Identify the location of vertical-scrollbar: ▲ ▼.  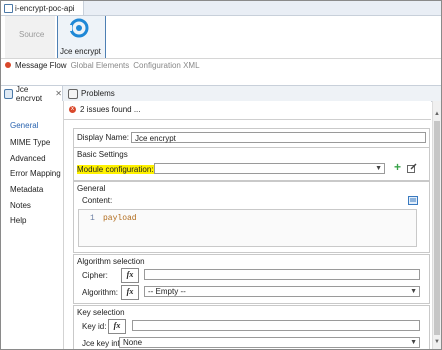
(436, 225).